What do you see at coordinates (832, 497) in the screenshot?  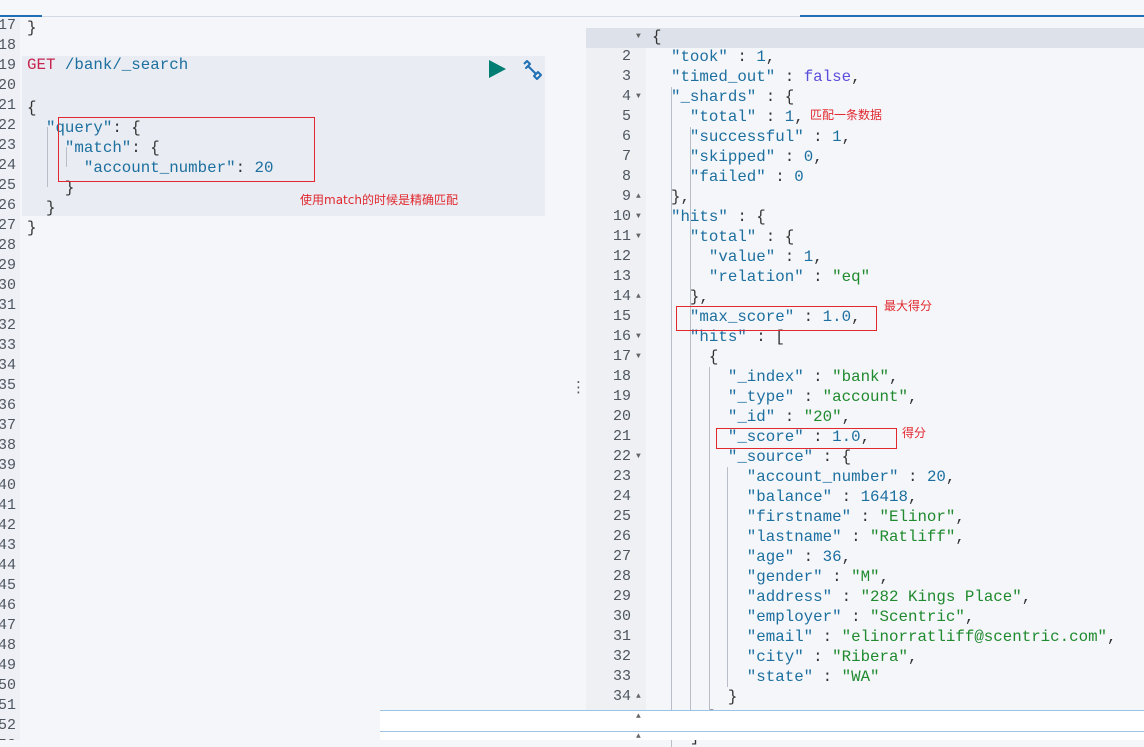 I see `response-code-line: "balance" : 16418,` at bounding box center [832, 497].